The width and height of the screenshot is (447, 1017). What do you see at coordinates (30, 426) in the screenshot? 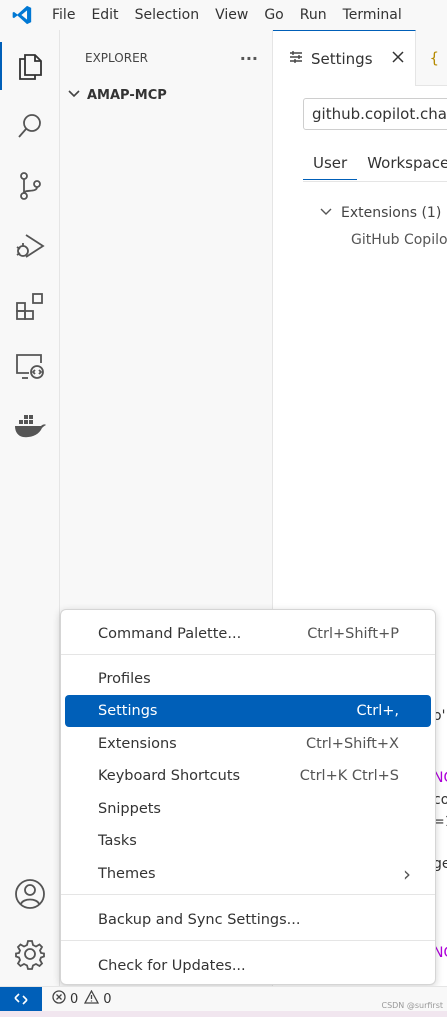
I see `docker-icon` at bounding box center [30, 426].